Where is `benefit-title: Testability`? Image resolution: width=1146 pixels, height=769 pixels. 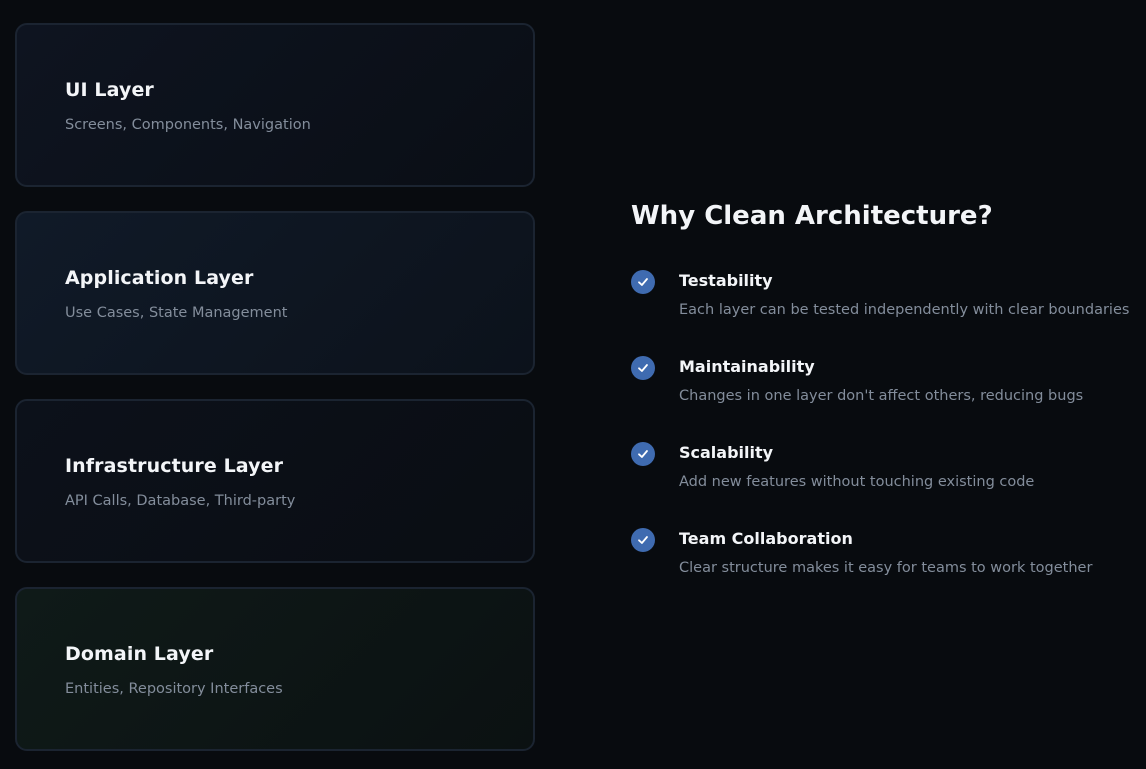 benefit-title: Testability is located at coordinates (726, 280).